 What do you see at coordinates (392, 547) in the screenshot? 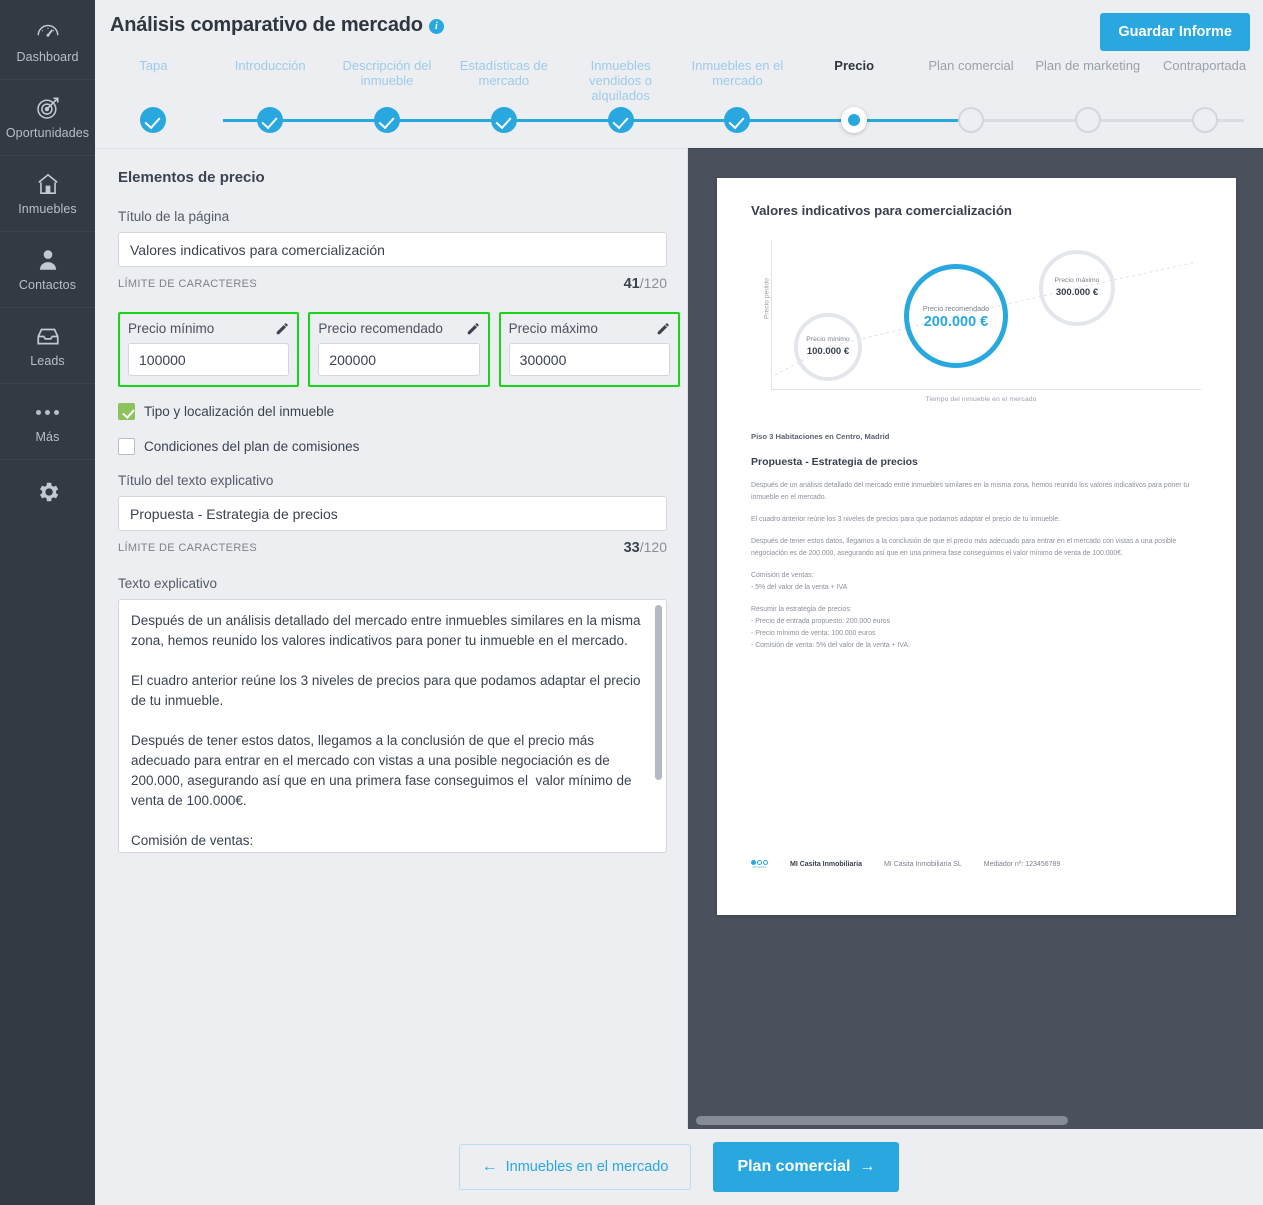
I see `expl-title-counter: LÍMITE DE CARACTERES 33/120` at bounding box center [392, 547].